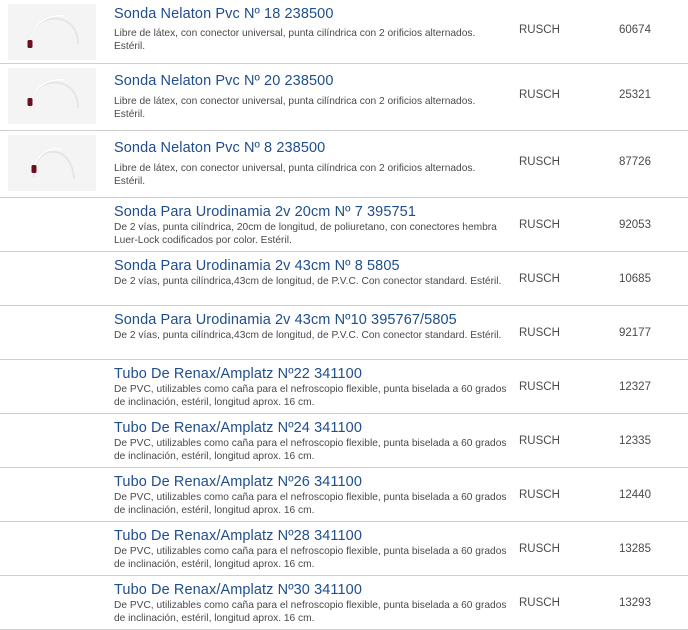  Describe the element at coordinates (635, 95) in the screenshot. I see `product-code: 25321` at that location.